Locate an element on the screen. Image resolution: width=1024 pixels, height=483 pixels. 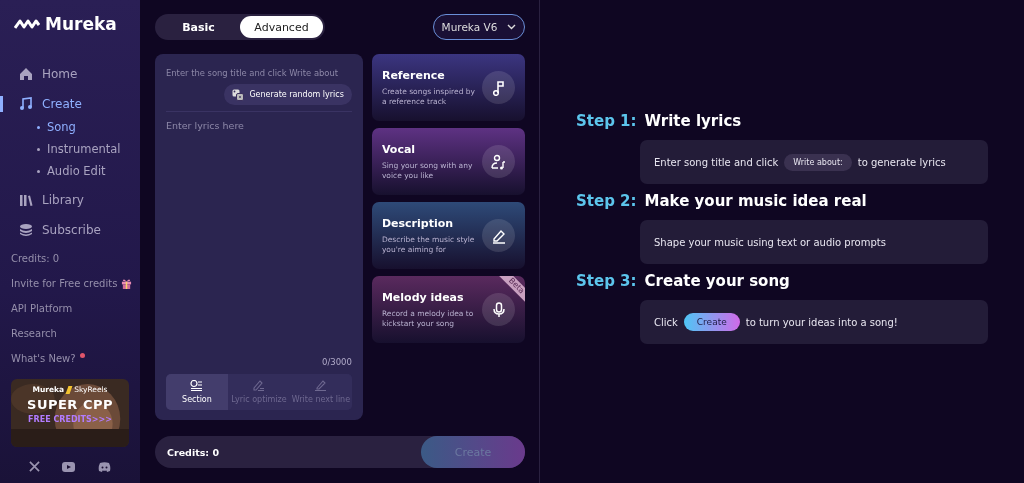
play-icon is located at coordinates (69, 466).